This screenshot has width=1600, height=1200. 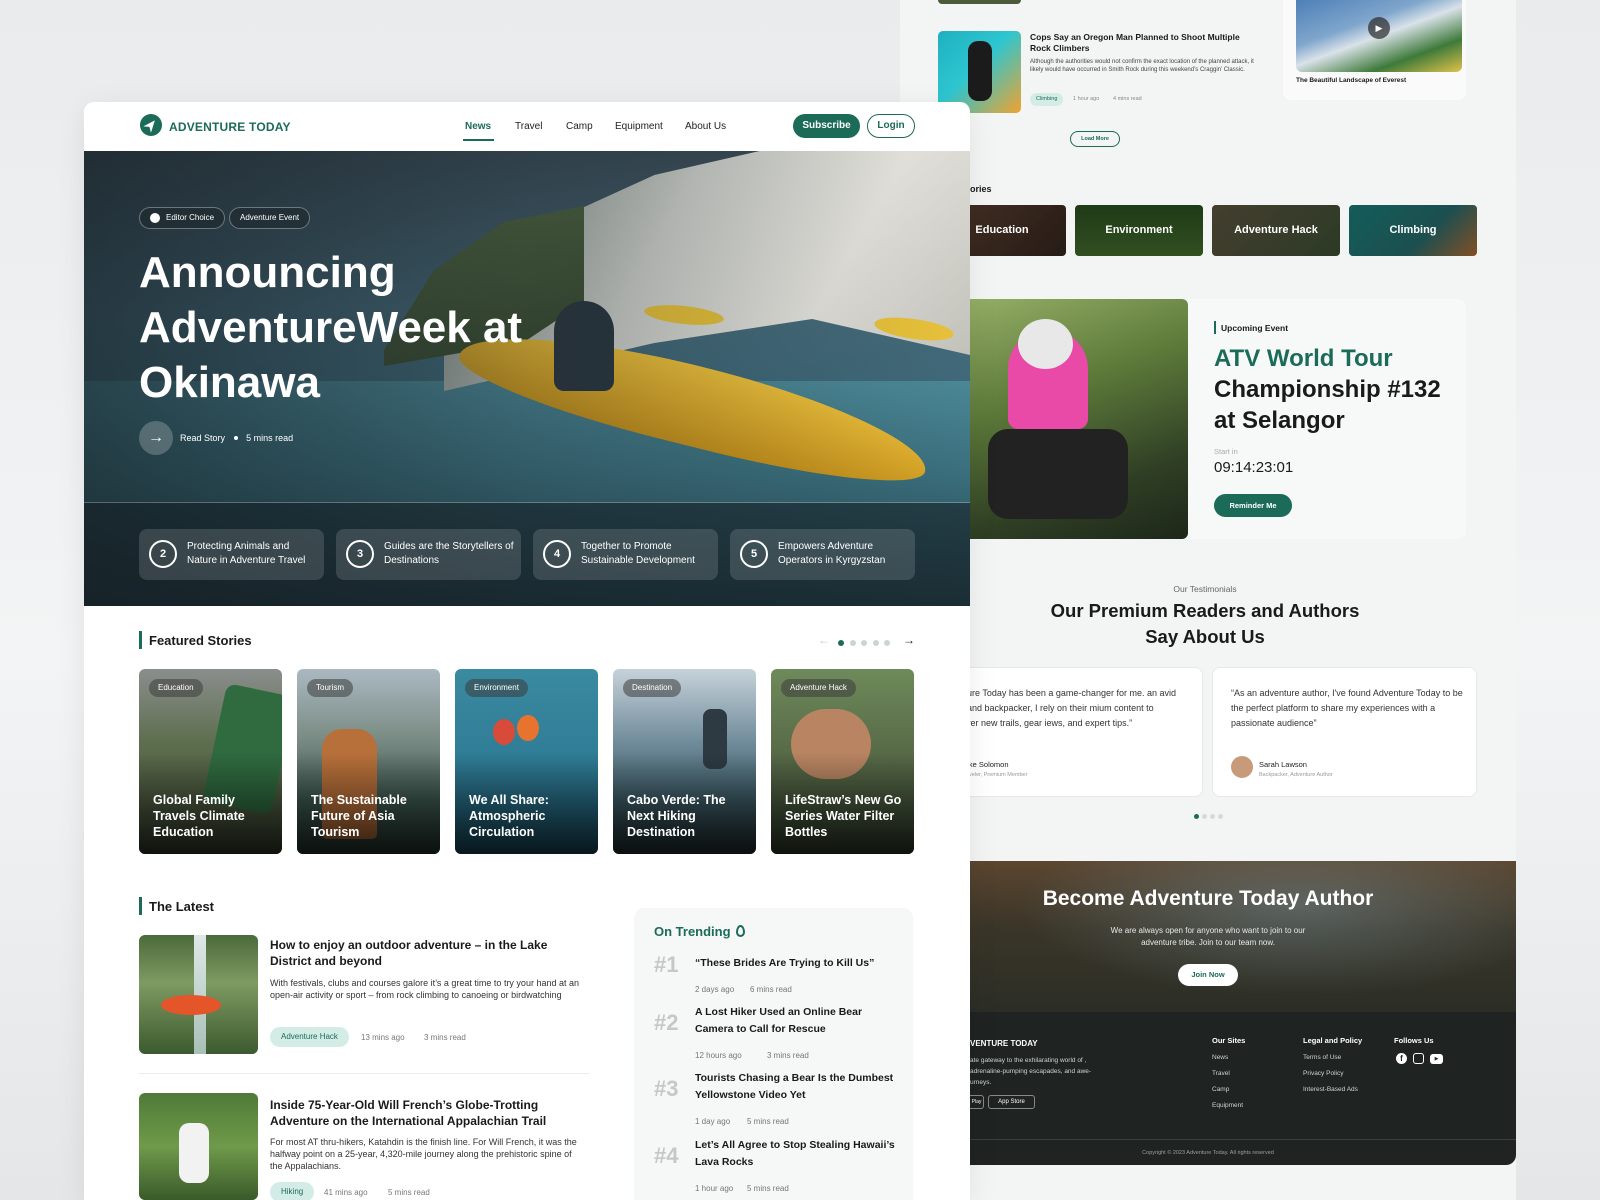 What do you see at coordinates (309, 1037) in the screenshot?
I see `article-tag: Adventure Hack` at bounding box center [309, 1037].